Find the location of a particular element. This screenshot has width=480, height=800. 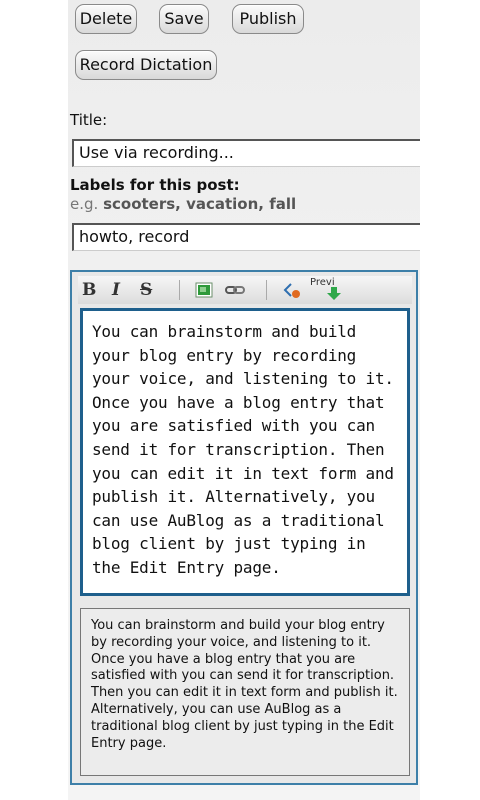

record-dictation-button: Record Dictation is located at coordinates (146, 65).